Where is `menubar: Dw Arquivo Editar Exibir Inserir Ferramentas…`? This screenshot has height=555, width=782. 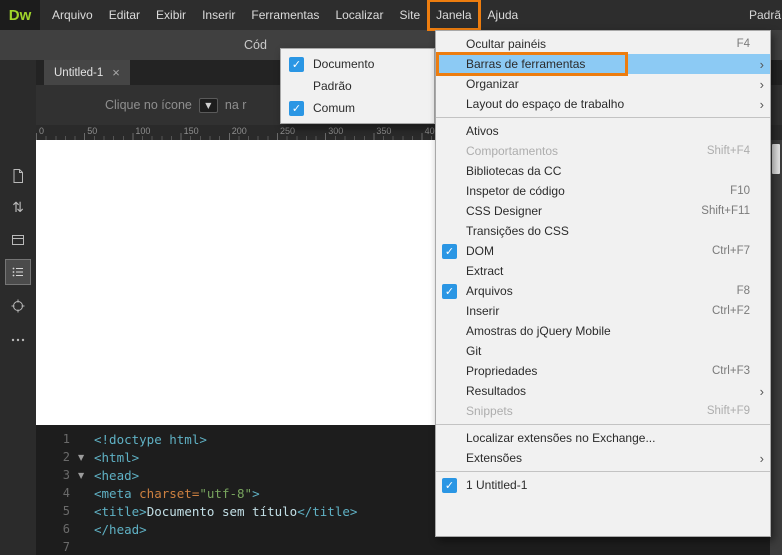
menubar: Dw Arquivo Editar Exibir Inserir Ferramentas… is located at coordinates (391, 15).